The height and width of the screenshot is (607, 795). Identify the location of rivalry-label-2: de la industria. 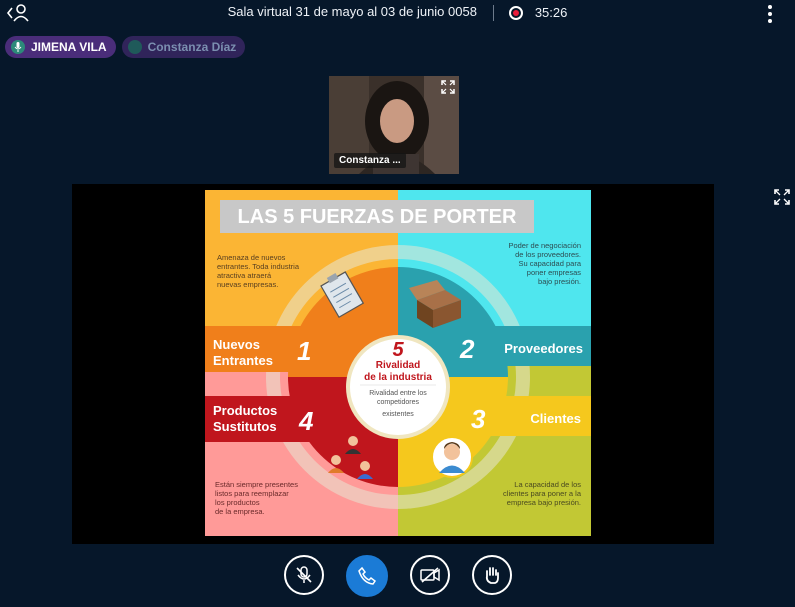
(398, 377).